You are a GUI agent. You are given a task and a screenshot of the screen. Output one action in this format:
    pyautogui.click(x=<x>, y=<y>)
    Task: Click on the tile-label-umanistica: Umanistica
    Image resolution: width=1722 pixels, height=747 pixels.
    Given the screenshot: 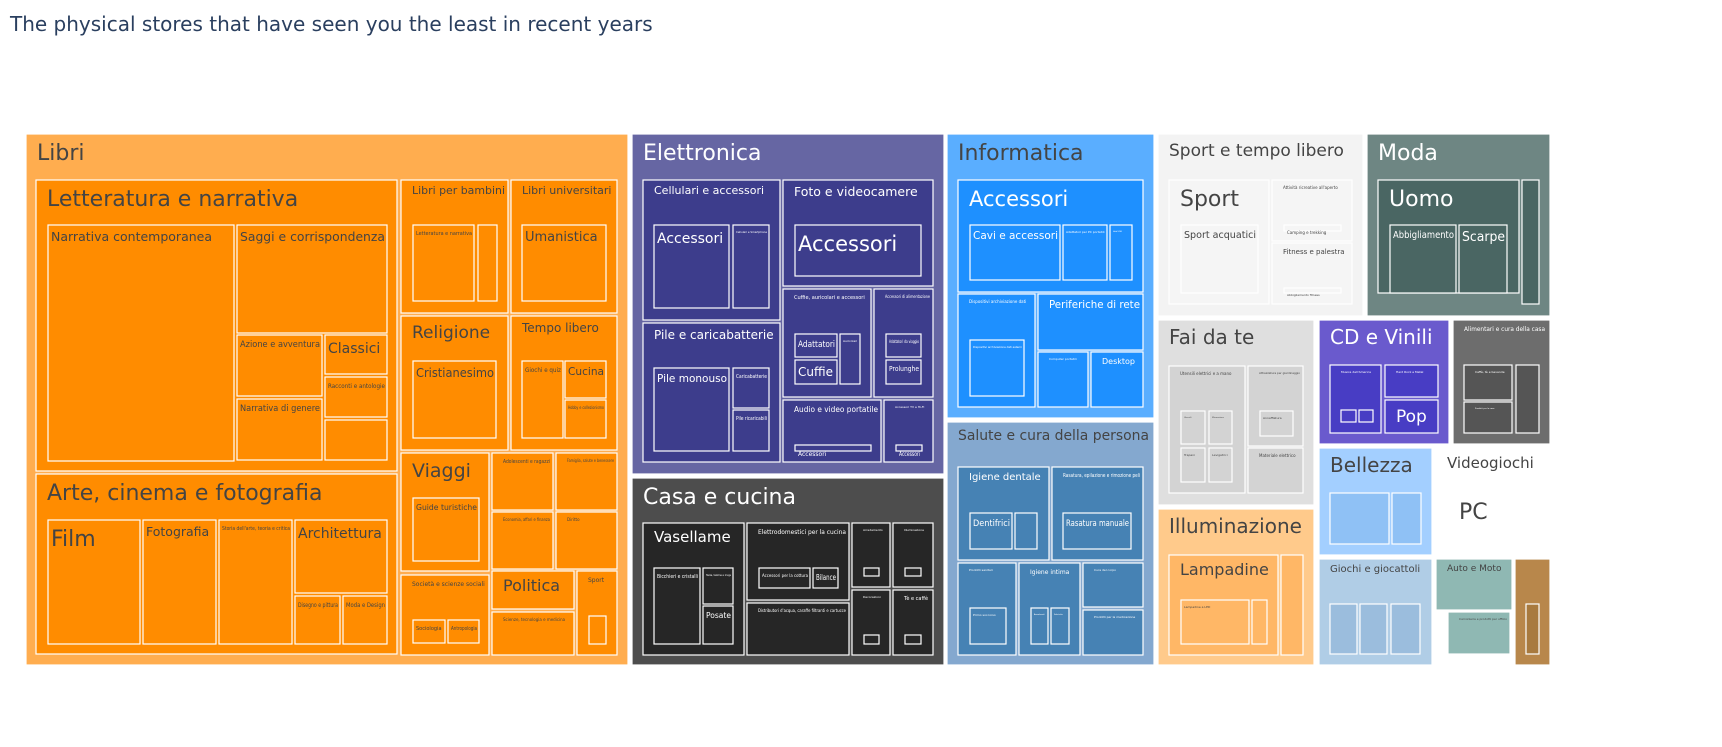 What is the action you would take?
    pyautogui.click(x=561, y=237)
    